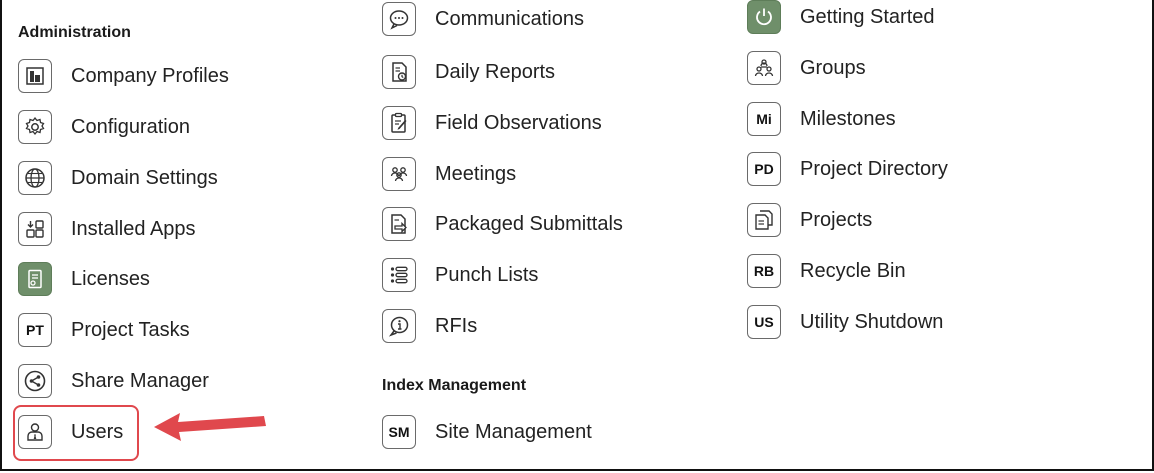 Image resolution: width=1154 pixels, height=473 pixels. Describe the element at coordinates (399, 326) in the screenshot. I see `info-bubble-icon` at that location.